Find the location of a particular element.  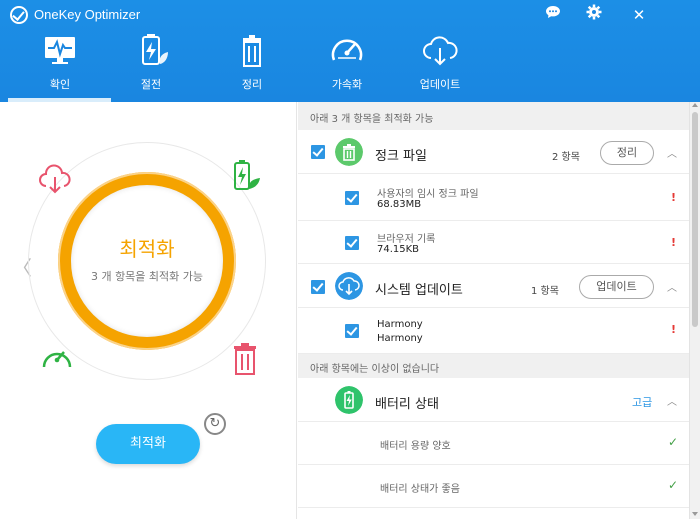

scrollbar is located at coordinates (694, 310).